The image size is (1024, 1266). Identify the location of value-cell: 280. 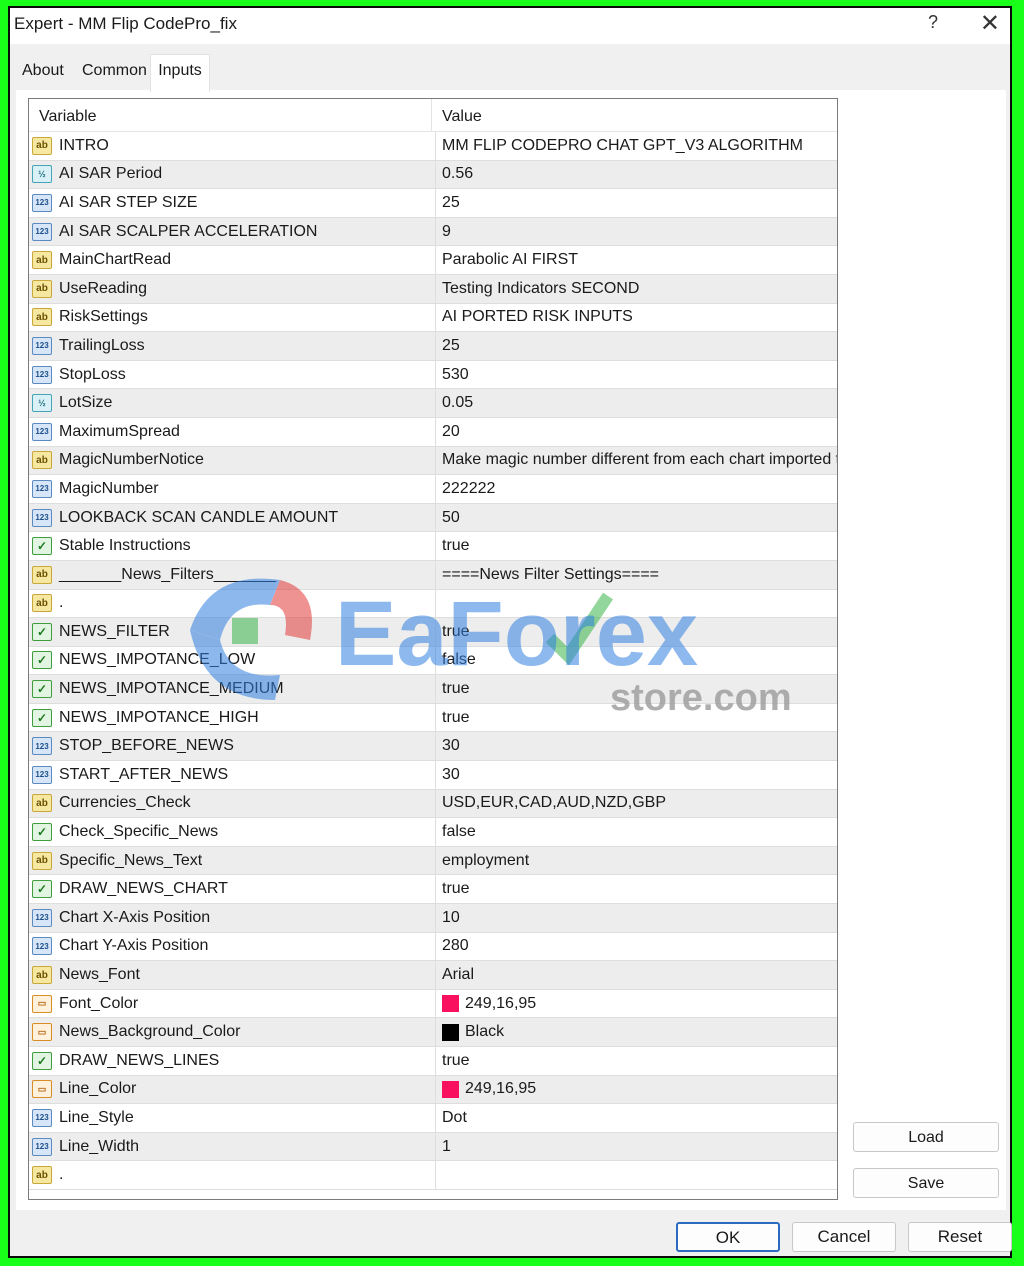
(636, 947).